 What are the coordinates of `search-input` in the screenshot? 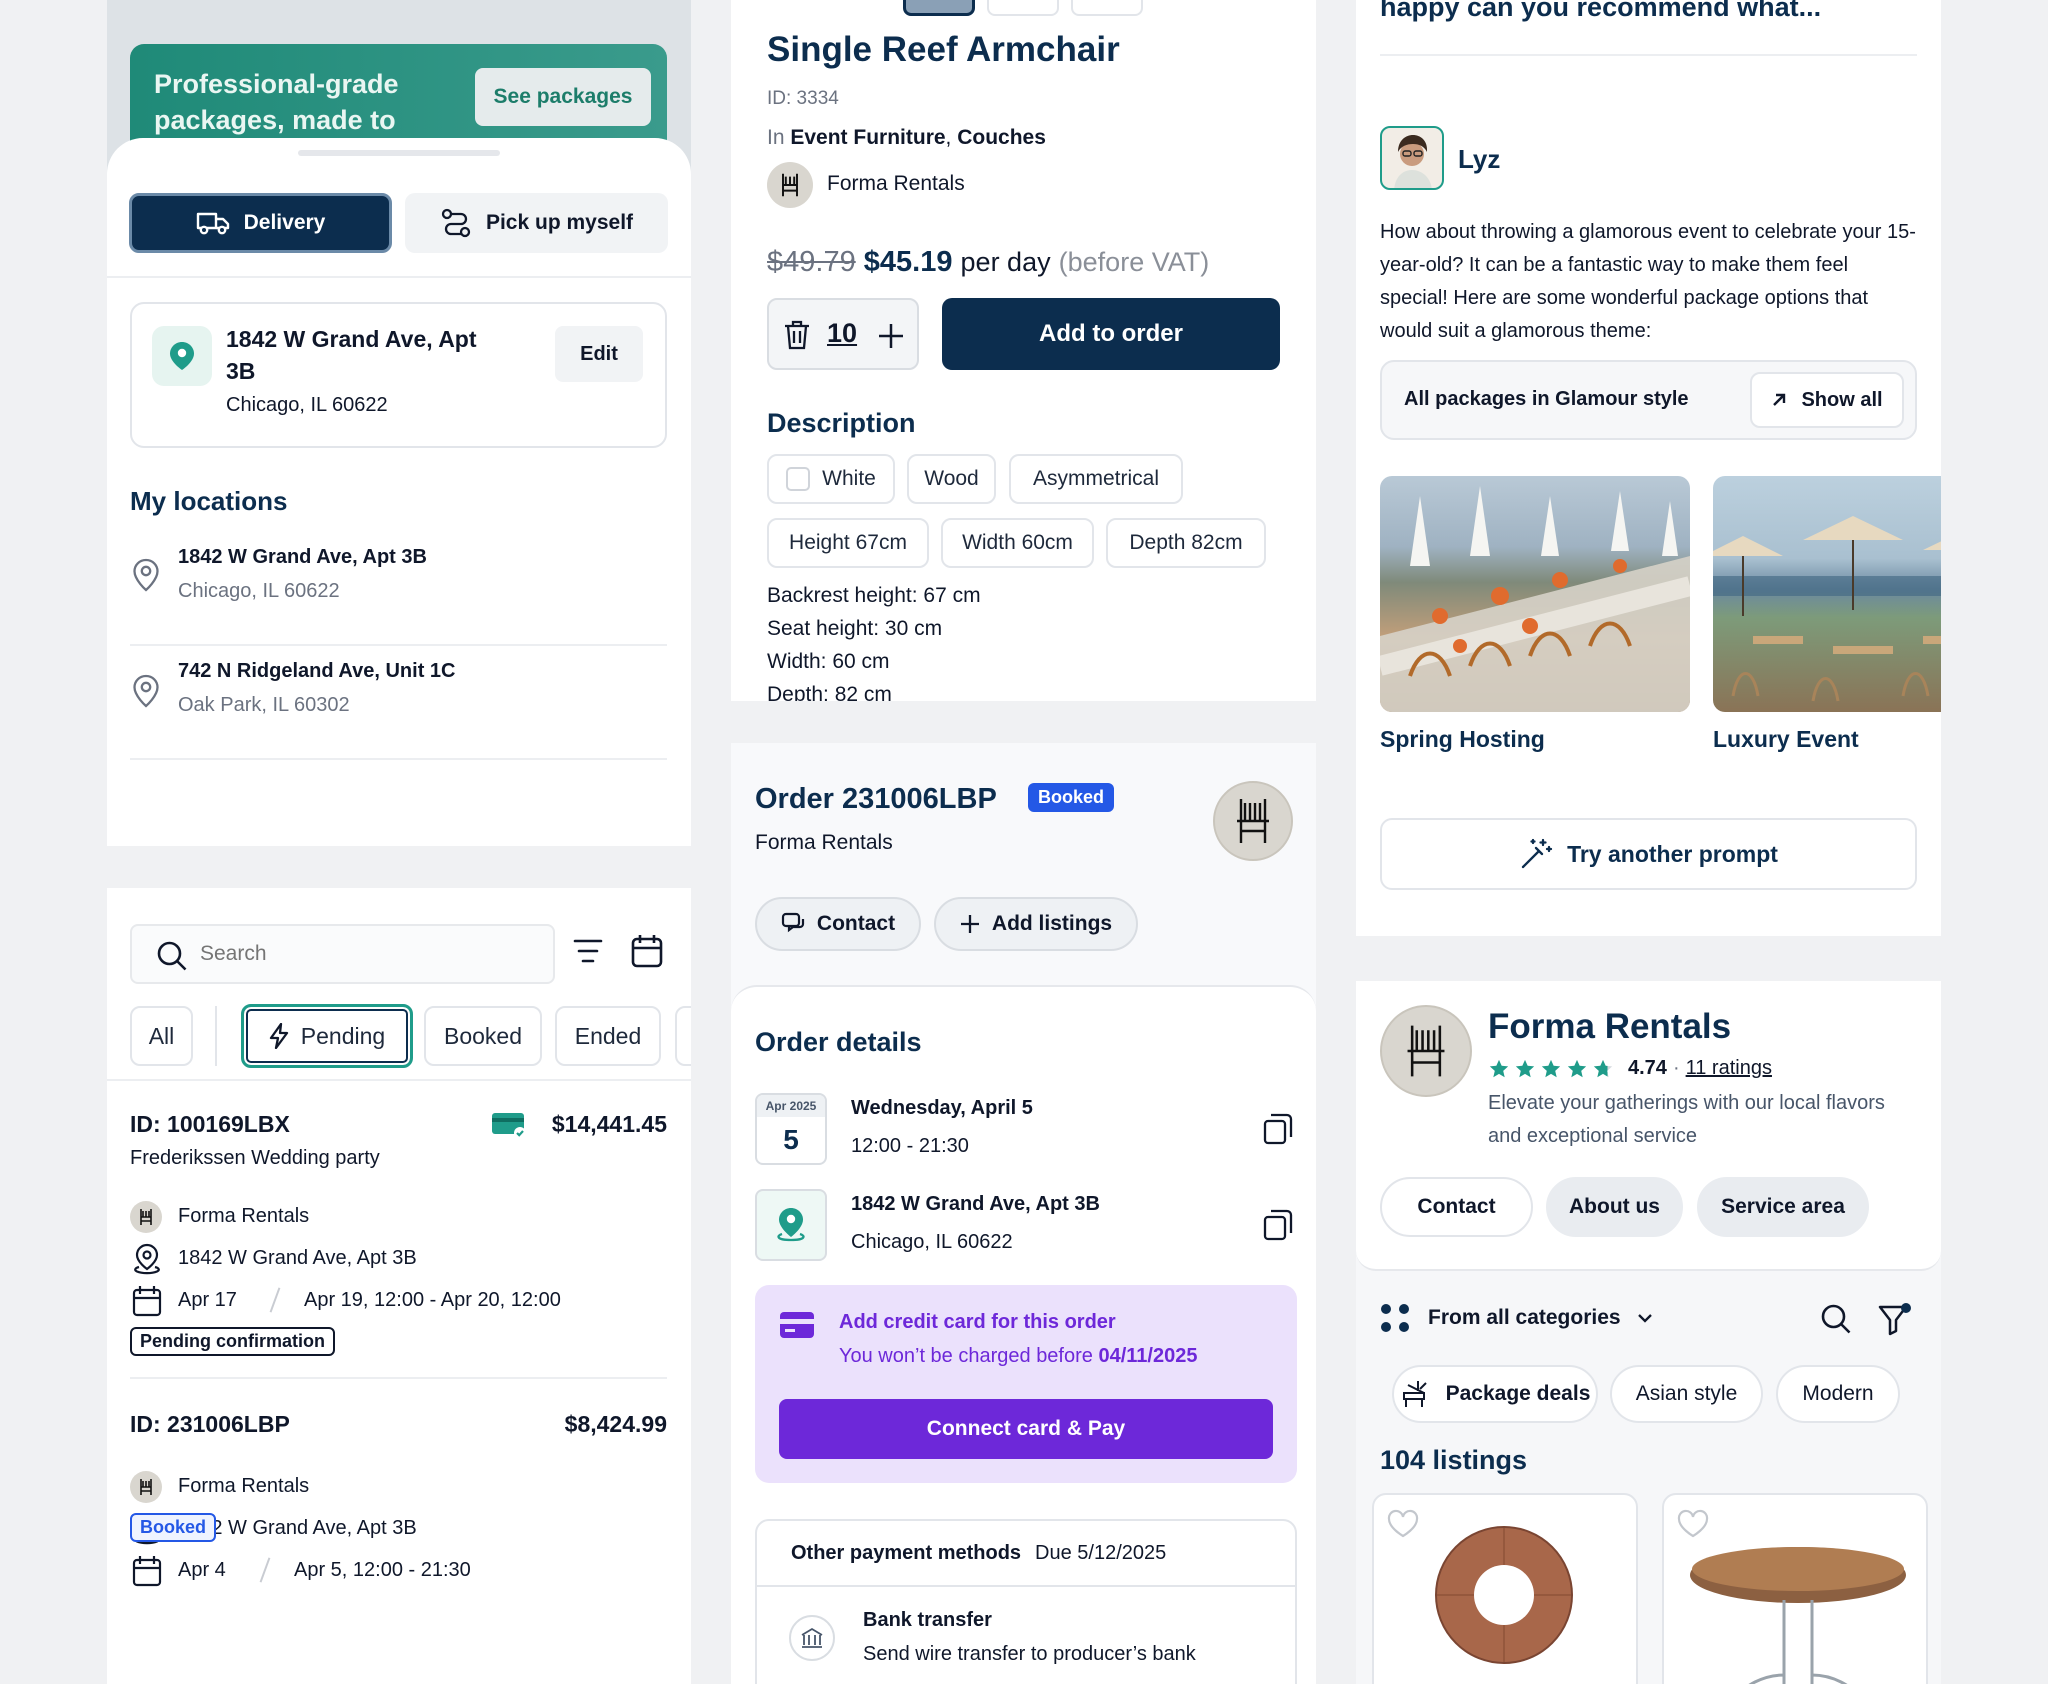 It's located at (370, 954).